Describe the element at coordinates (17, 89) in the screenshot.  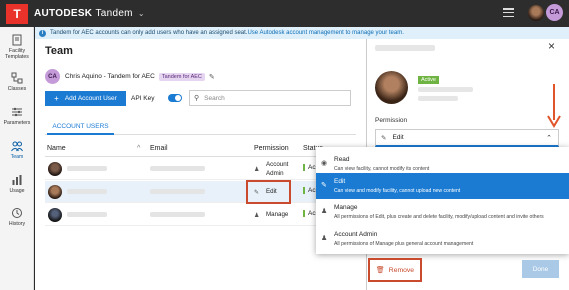
I see `nav-label: Classes` at that location.